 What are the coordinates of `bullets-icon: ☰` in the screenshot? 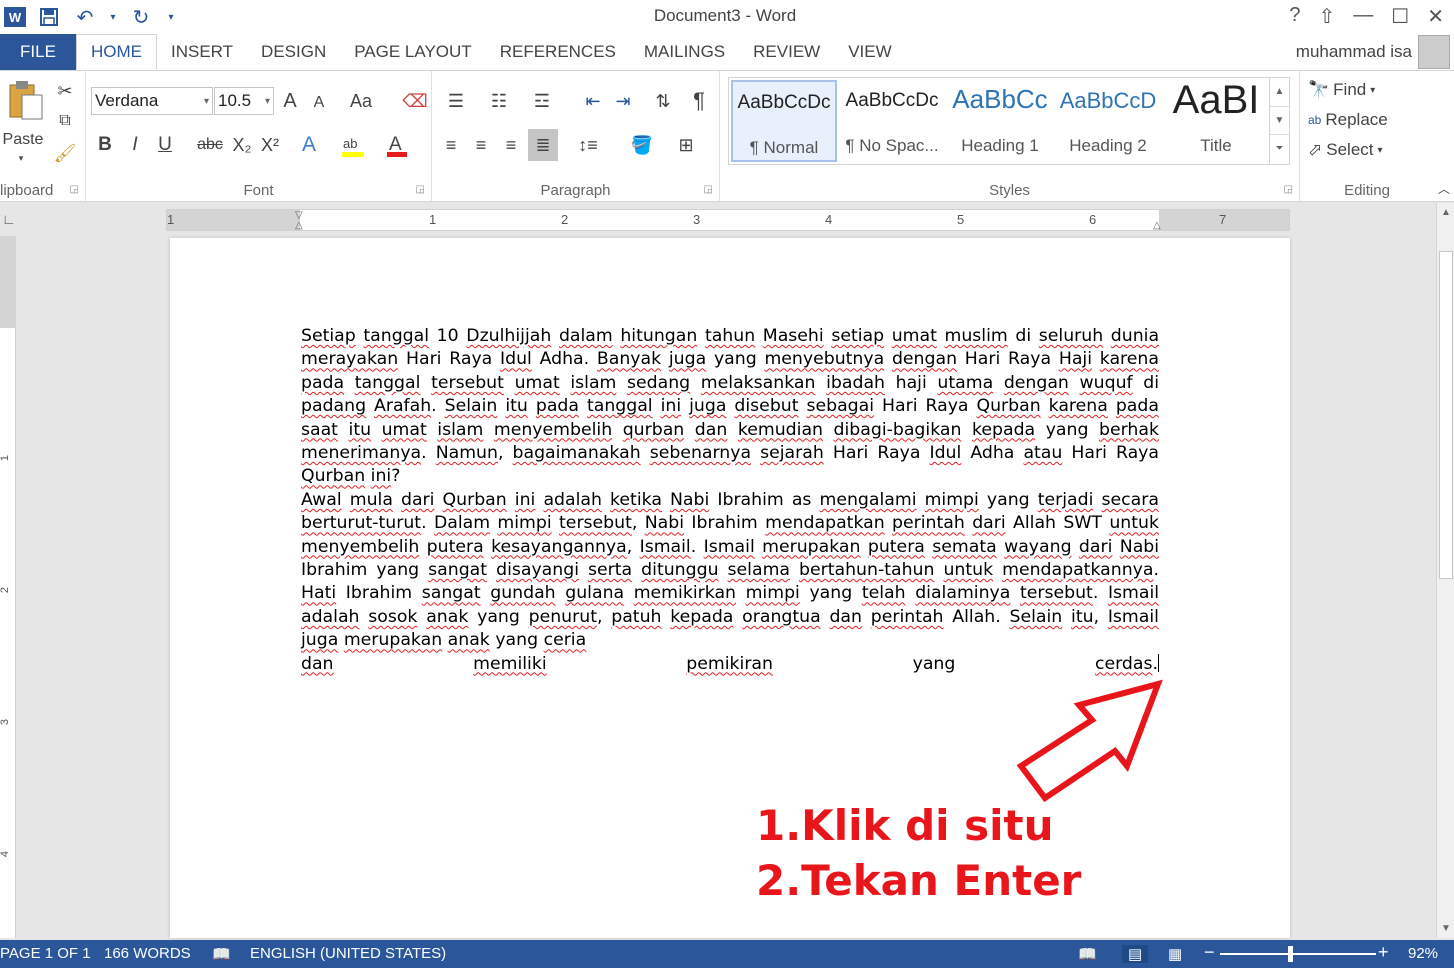 It's located at (456, 101).